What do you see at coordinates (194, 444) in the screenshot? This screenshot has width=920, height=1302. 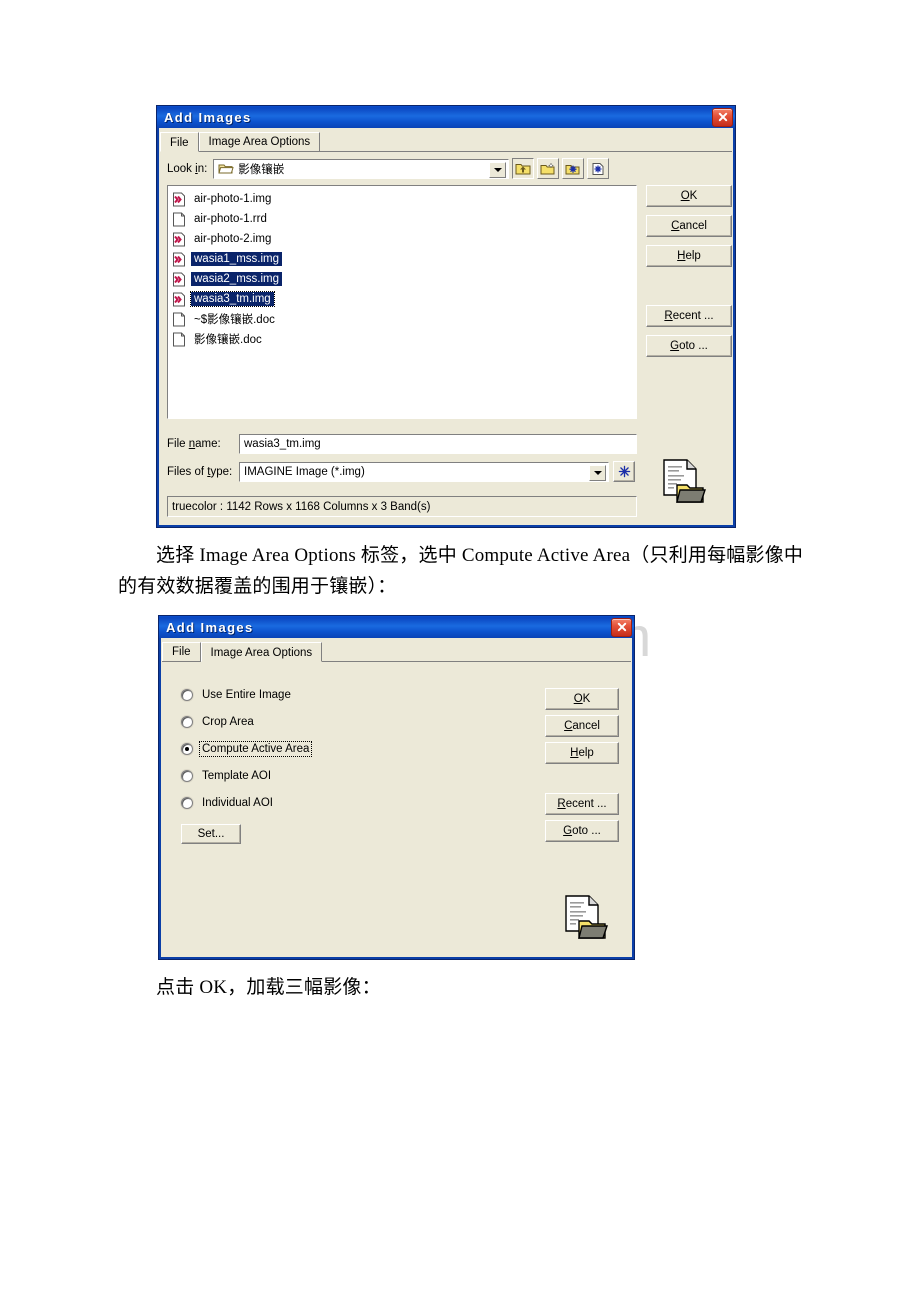 I see `file-name-label: File name:` at bounding box center [194, 444].